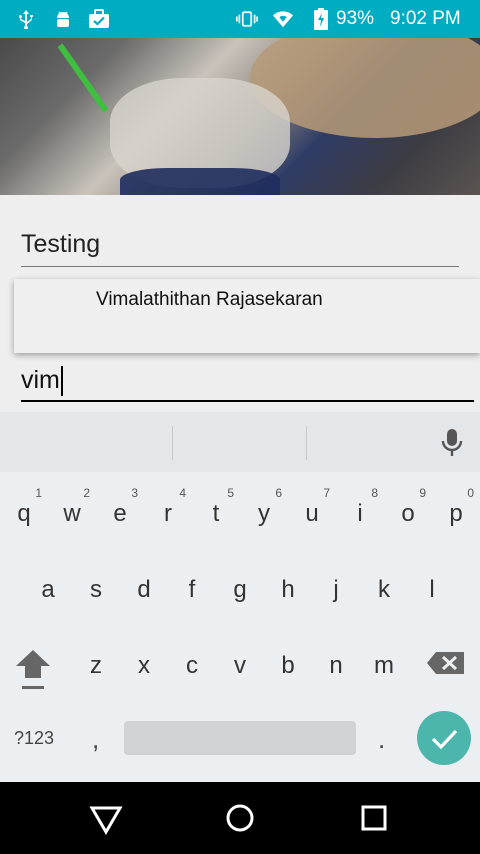 The image size is (480, 854). What do you see at coordinates (470, 493) in the screenshot?
I see `key-number-hint: 0` at bounding box center [470, 493].